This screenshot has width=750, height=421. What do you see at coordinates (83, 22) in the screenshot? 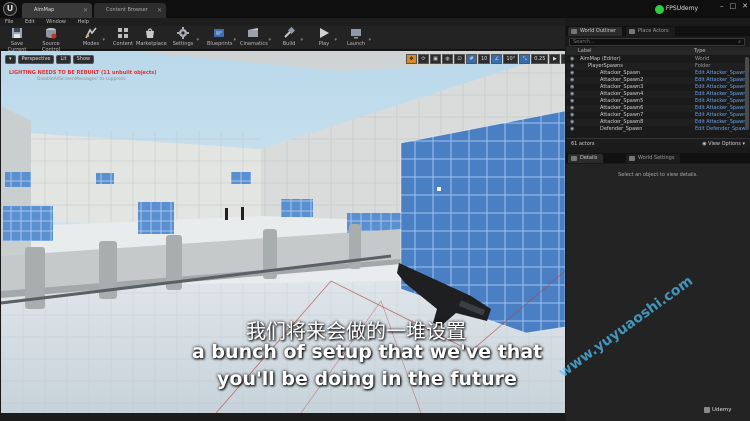
I see `menu-help: Help` at bounding box center [83, 22].